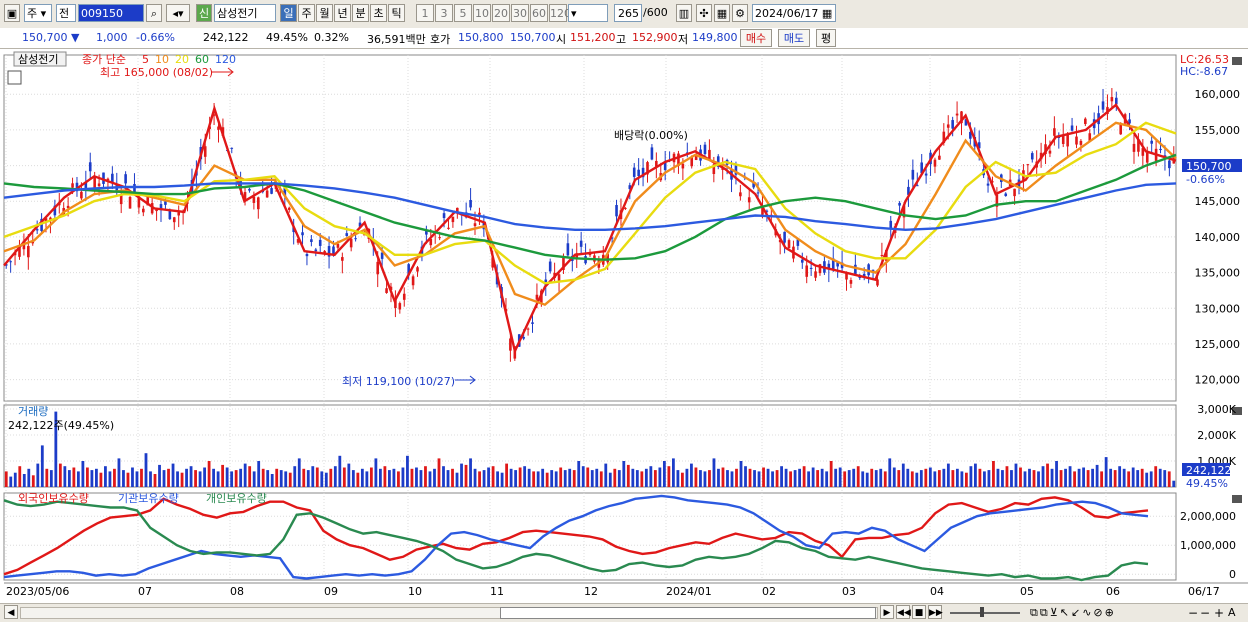 Image resolution: width=1248 pixels, height=622 pixels. What do you see at coordinates (1218, 94) in the screenshot?
I see `y-tick-8: 160,000` at bounding box center [1218, 94].